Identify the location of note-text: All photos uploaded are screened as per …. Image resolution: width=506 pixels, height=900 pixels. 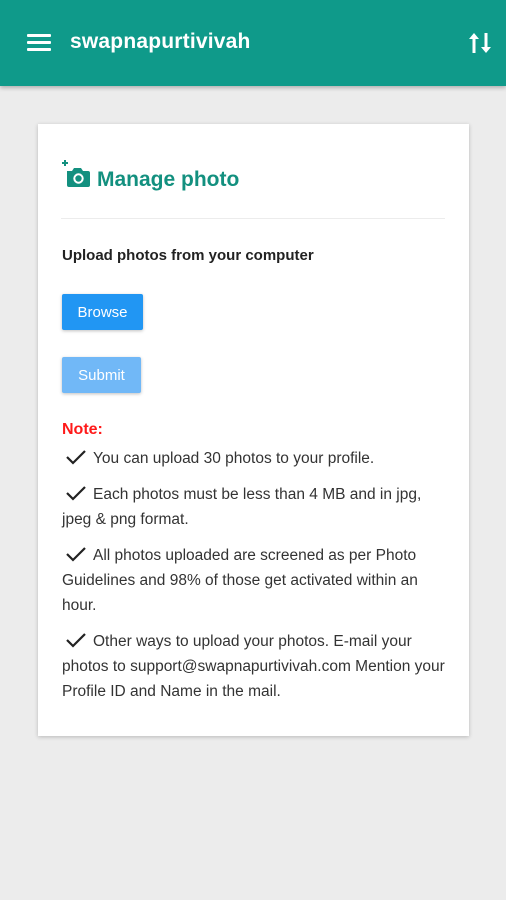
(240, 580).